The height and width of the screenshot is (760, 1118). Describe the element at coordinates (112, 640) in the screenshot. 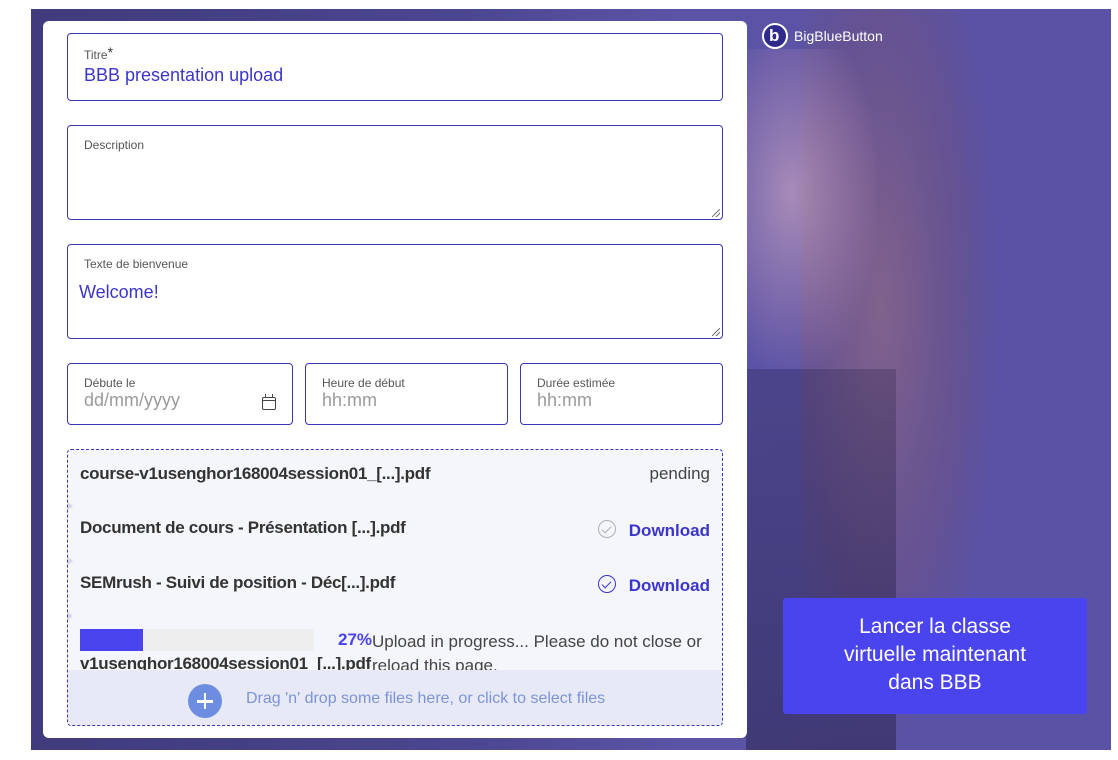

I see `upload-progress-fill` at that location.